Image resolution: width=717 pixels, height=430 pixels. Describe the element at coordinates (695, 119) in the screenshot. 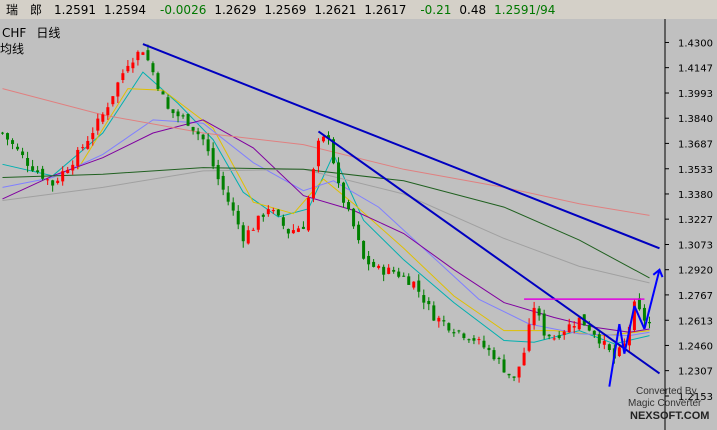

I see `price-tick-label: 1.3840` at that location.